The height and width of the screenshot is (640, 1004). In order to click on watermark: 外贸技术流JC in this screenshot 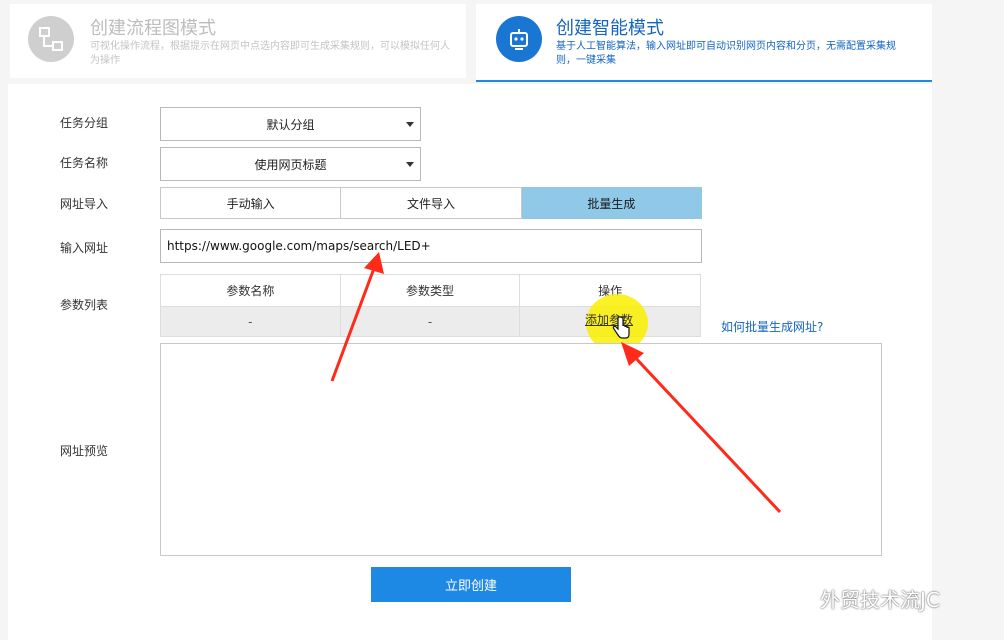, I will do `click(861, 598)`.